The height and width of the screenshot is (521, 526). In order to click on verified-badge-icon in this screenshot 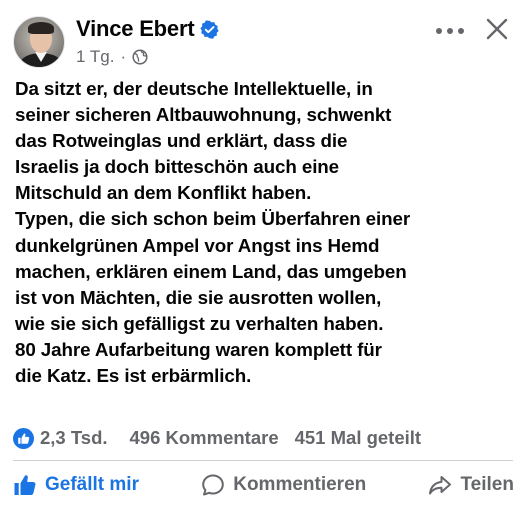, I will do `click(210, 29)`.